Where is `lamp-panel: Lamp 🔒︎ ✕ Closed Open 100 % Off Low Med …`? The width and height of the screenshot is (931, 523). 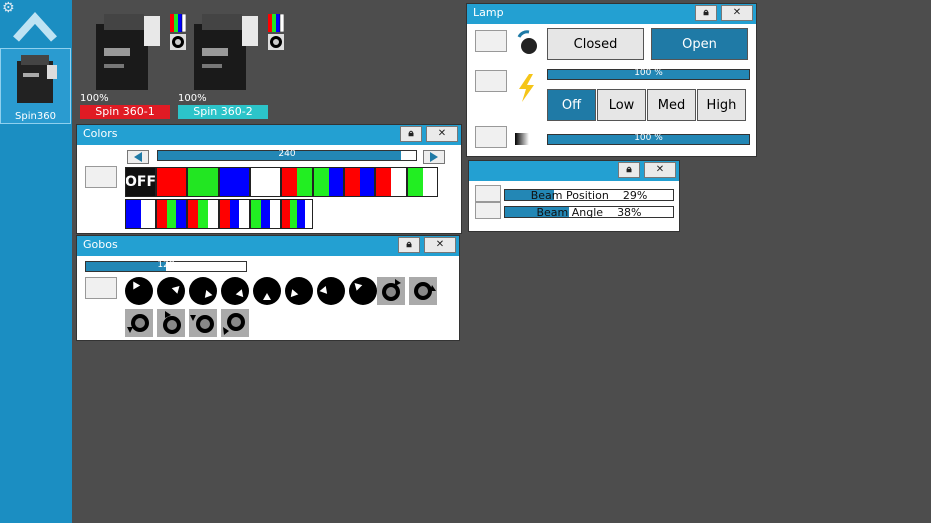
lamp-panel: Lamp 🔒︎ ✕ Closed Open 100 % Off Low Med … is located at coordinates (611, 80).